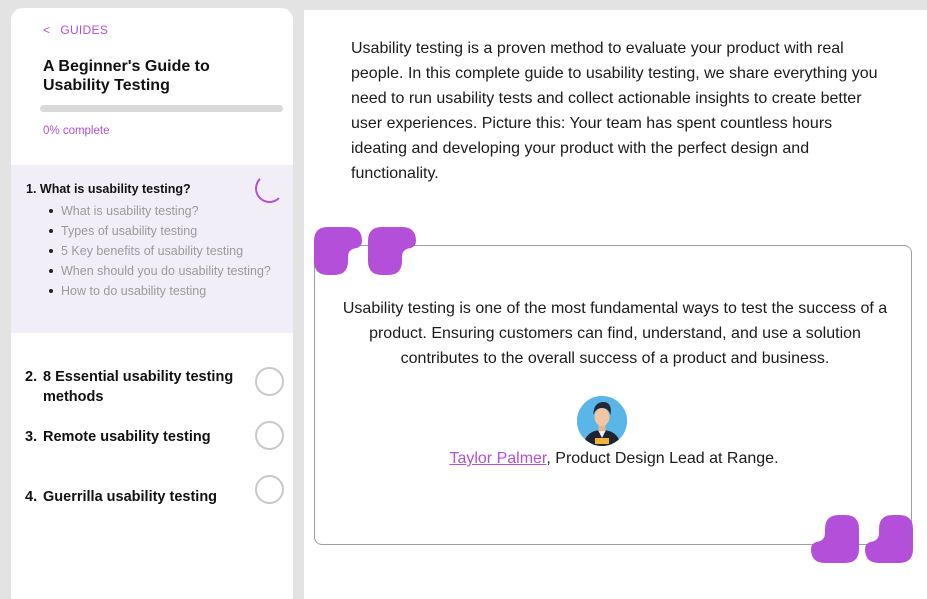 The width and height of the screenshot is (927, 599). I want to click on back-link-label: GUIDES, so click(84, 30).